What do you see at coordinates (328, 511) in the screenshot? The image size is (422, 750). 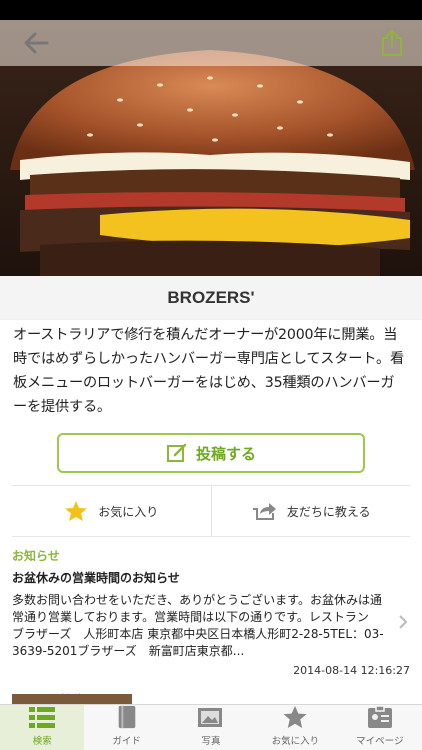 I see `tell-friends-label: 友だちに教える` at bounding box center [328, 511].